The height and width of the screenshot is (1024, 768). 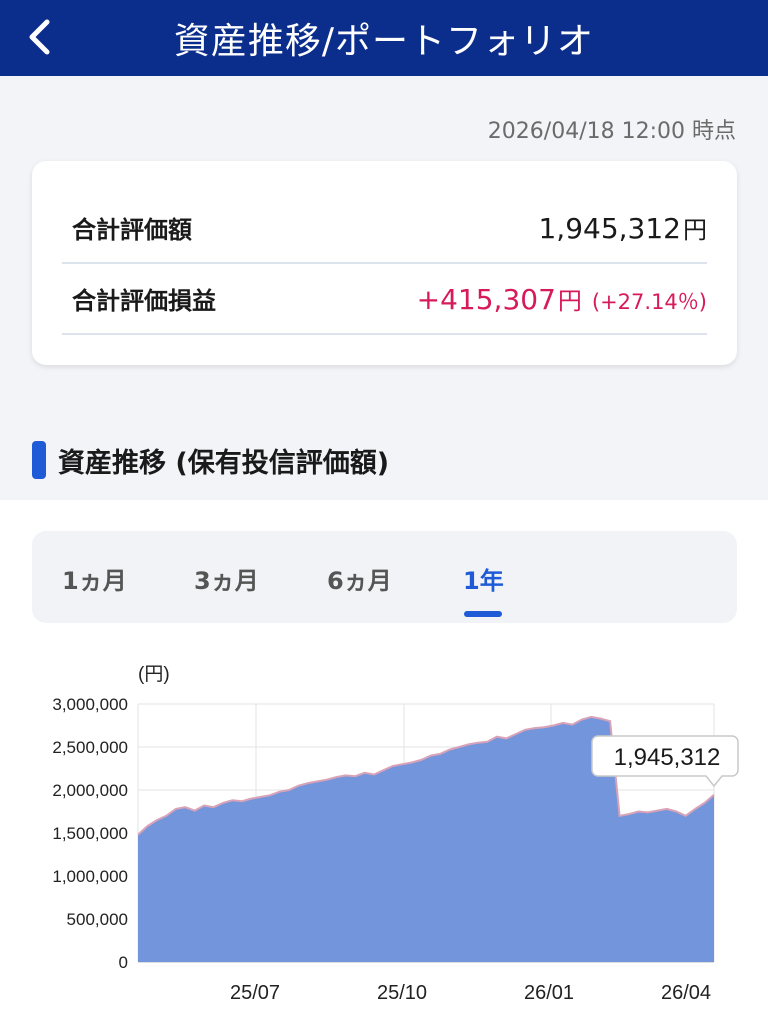 I want to click on total-value-unit: 円, so click(x=695, y=229).